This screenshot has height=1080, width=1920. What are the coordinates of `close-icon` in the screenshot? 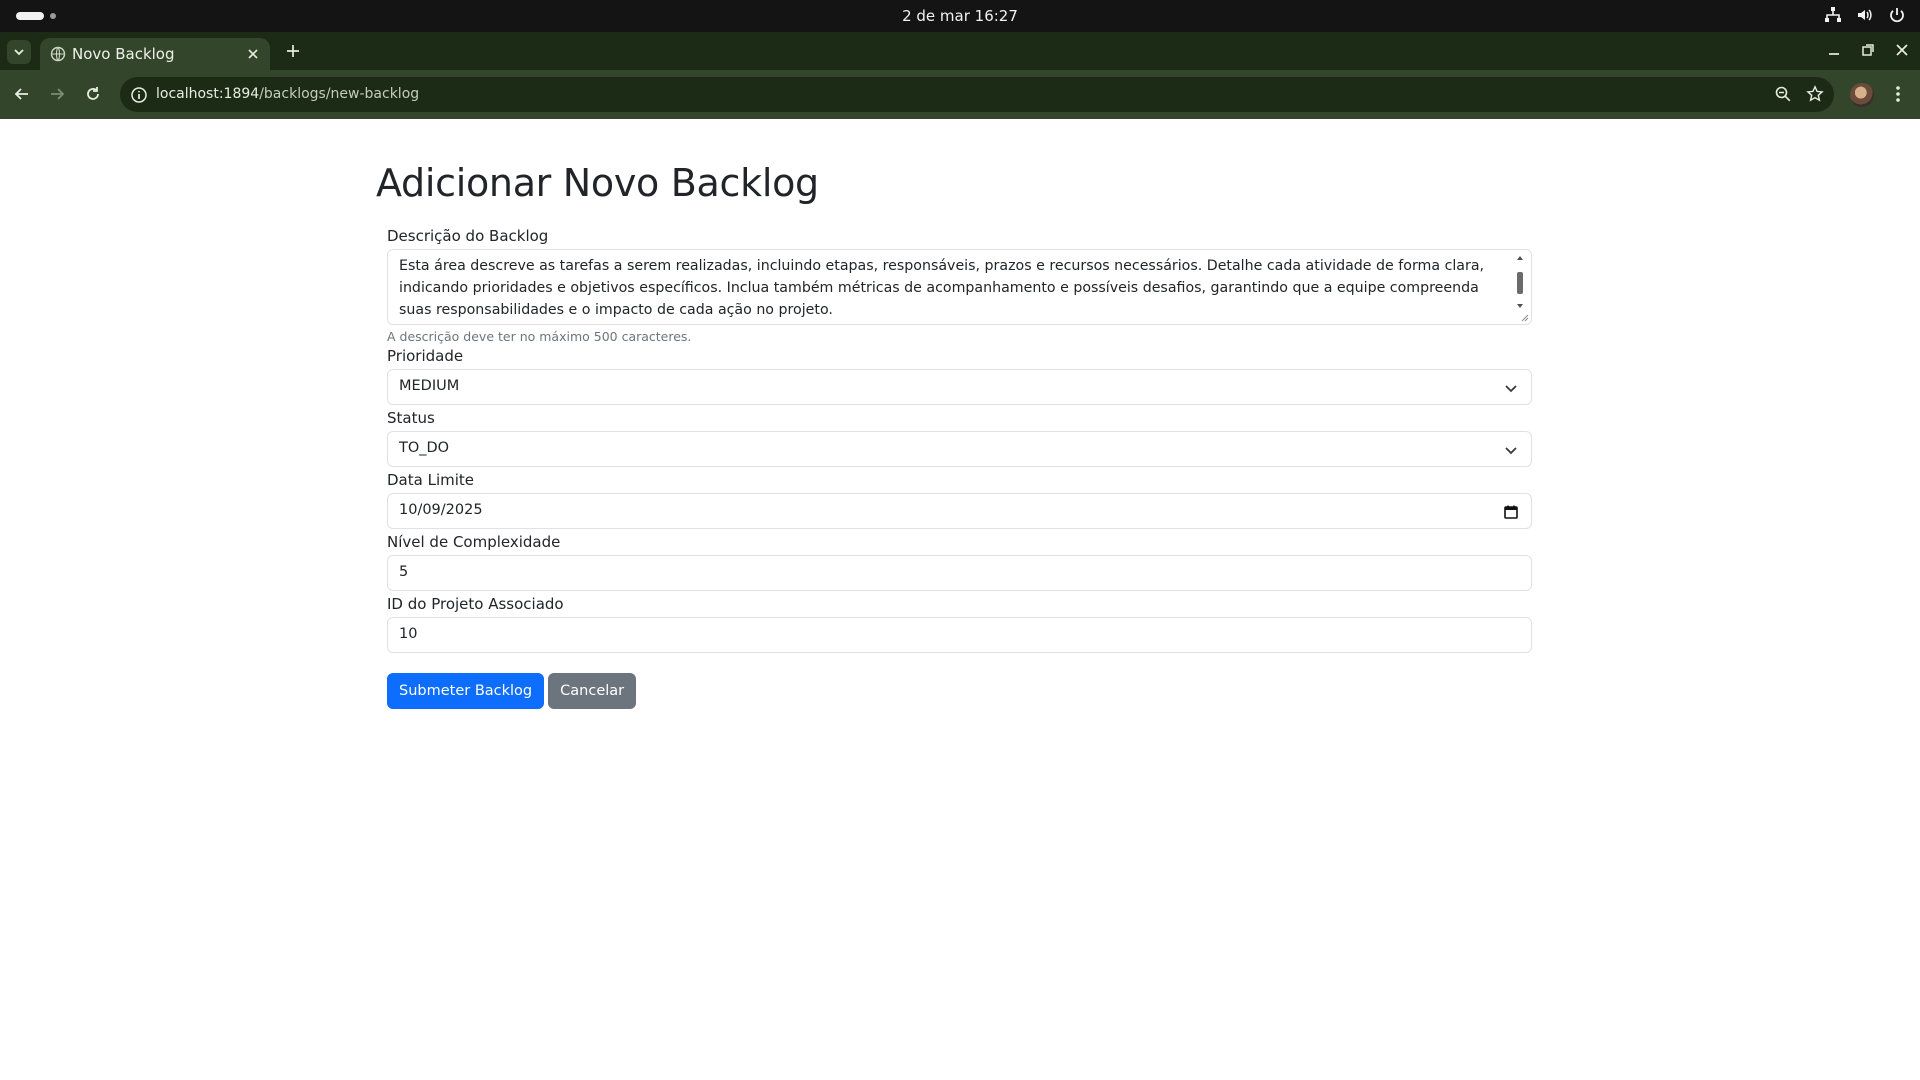 It's located at (253, 54).